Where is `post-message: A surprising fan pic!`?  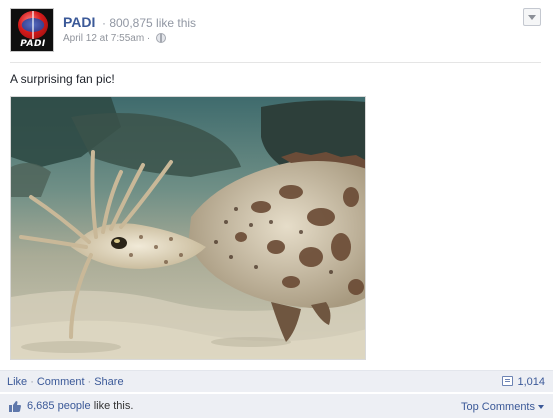 post-message: A surprising fan pic! is located at coordinates (62, 79).